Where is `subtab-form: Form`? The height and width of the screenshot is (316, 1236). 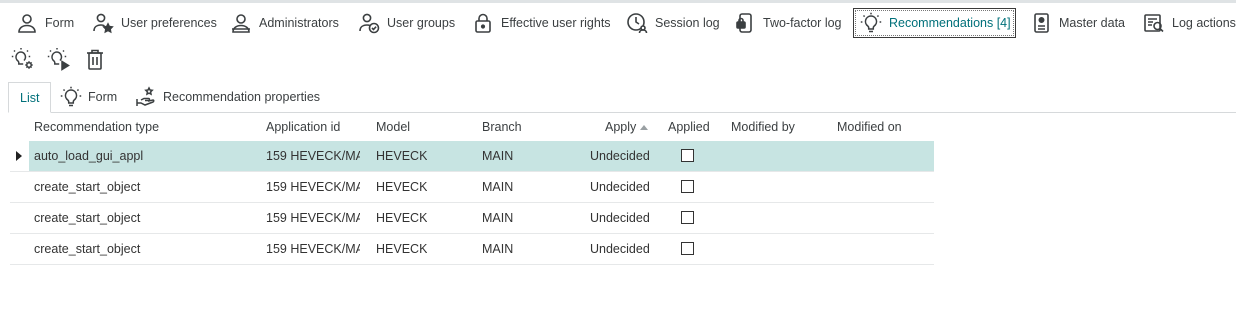
subtab-form: Form is located at coordinates (88, 97).